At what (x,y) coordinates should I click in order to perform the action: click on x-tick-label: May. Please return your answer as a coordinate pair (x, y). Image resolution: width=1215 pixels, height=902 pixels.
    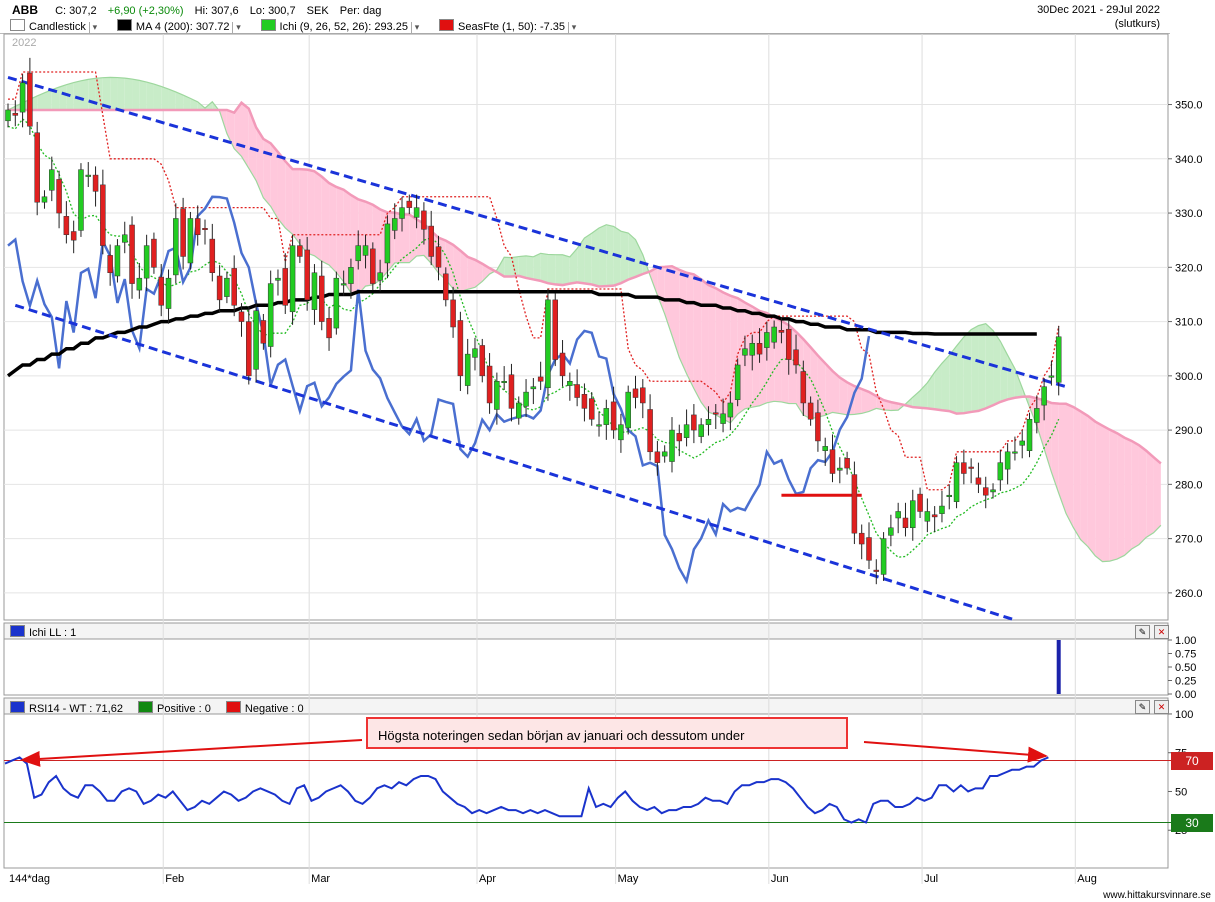
    Looking at the image, I should click on (628, 879).